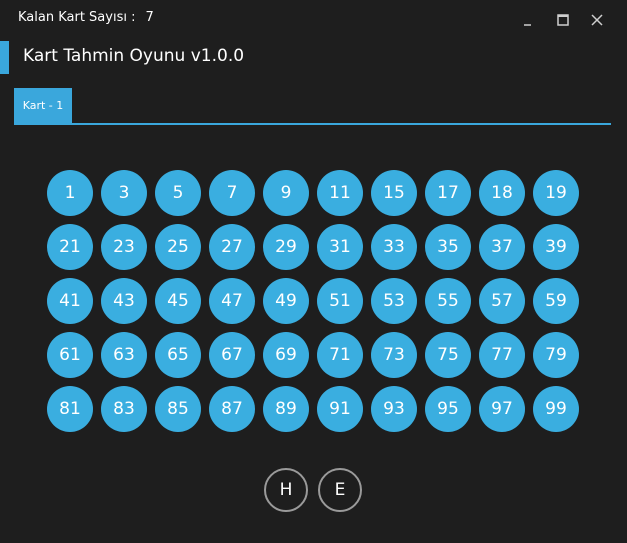 The width and height of the screenshot is (627, 543). What do you see at coordinates (556, 409) in the screenshot?
I see `number-button: 99` at bounding box center [556, 409].